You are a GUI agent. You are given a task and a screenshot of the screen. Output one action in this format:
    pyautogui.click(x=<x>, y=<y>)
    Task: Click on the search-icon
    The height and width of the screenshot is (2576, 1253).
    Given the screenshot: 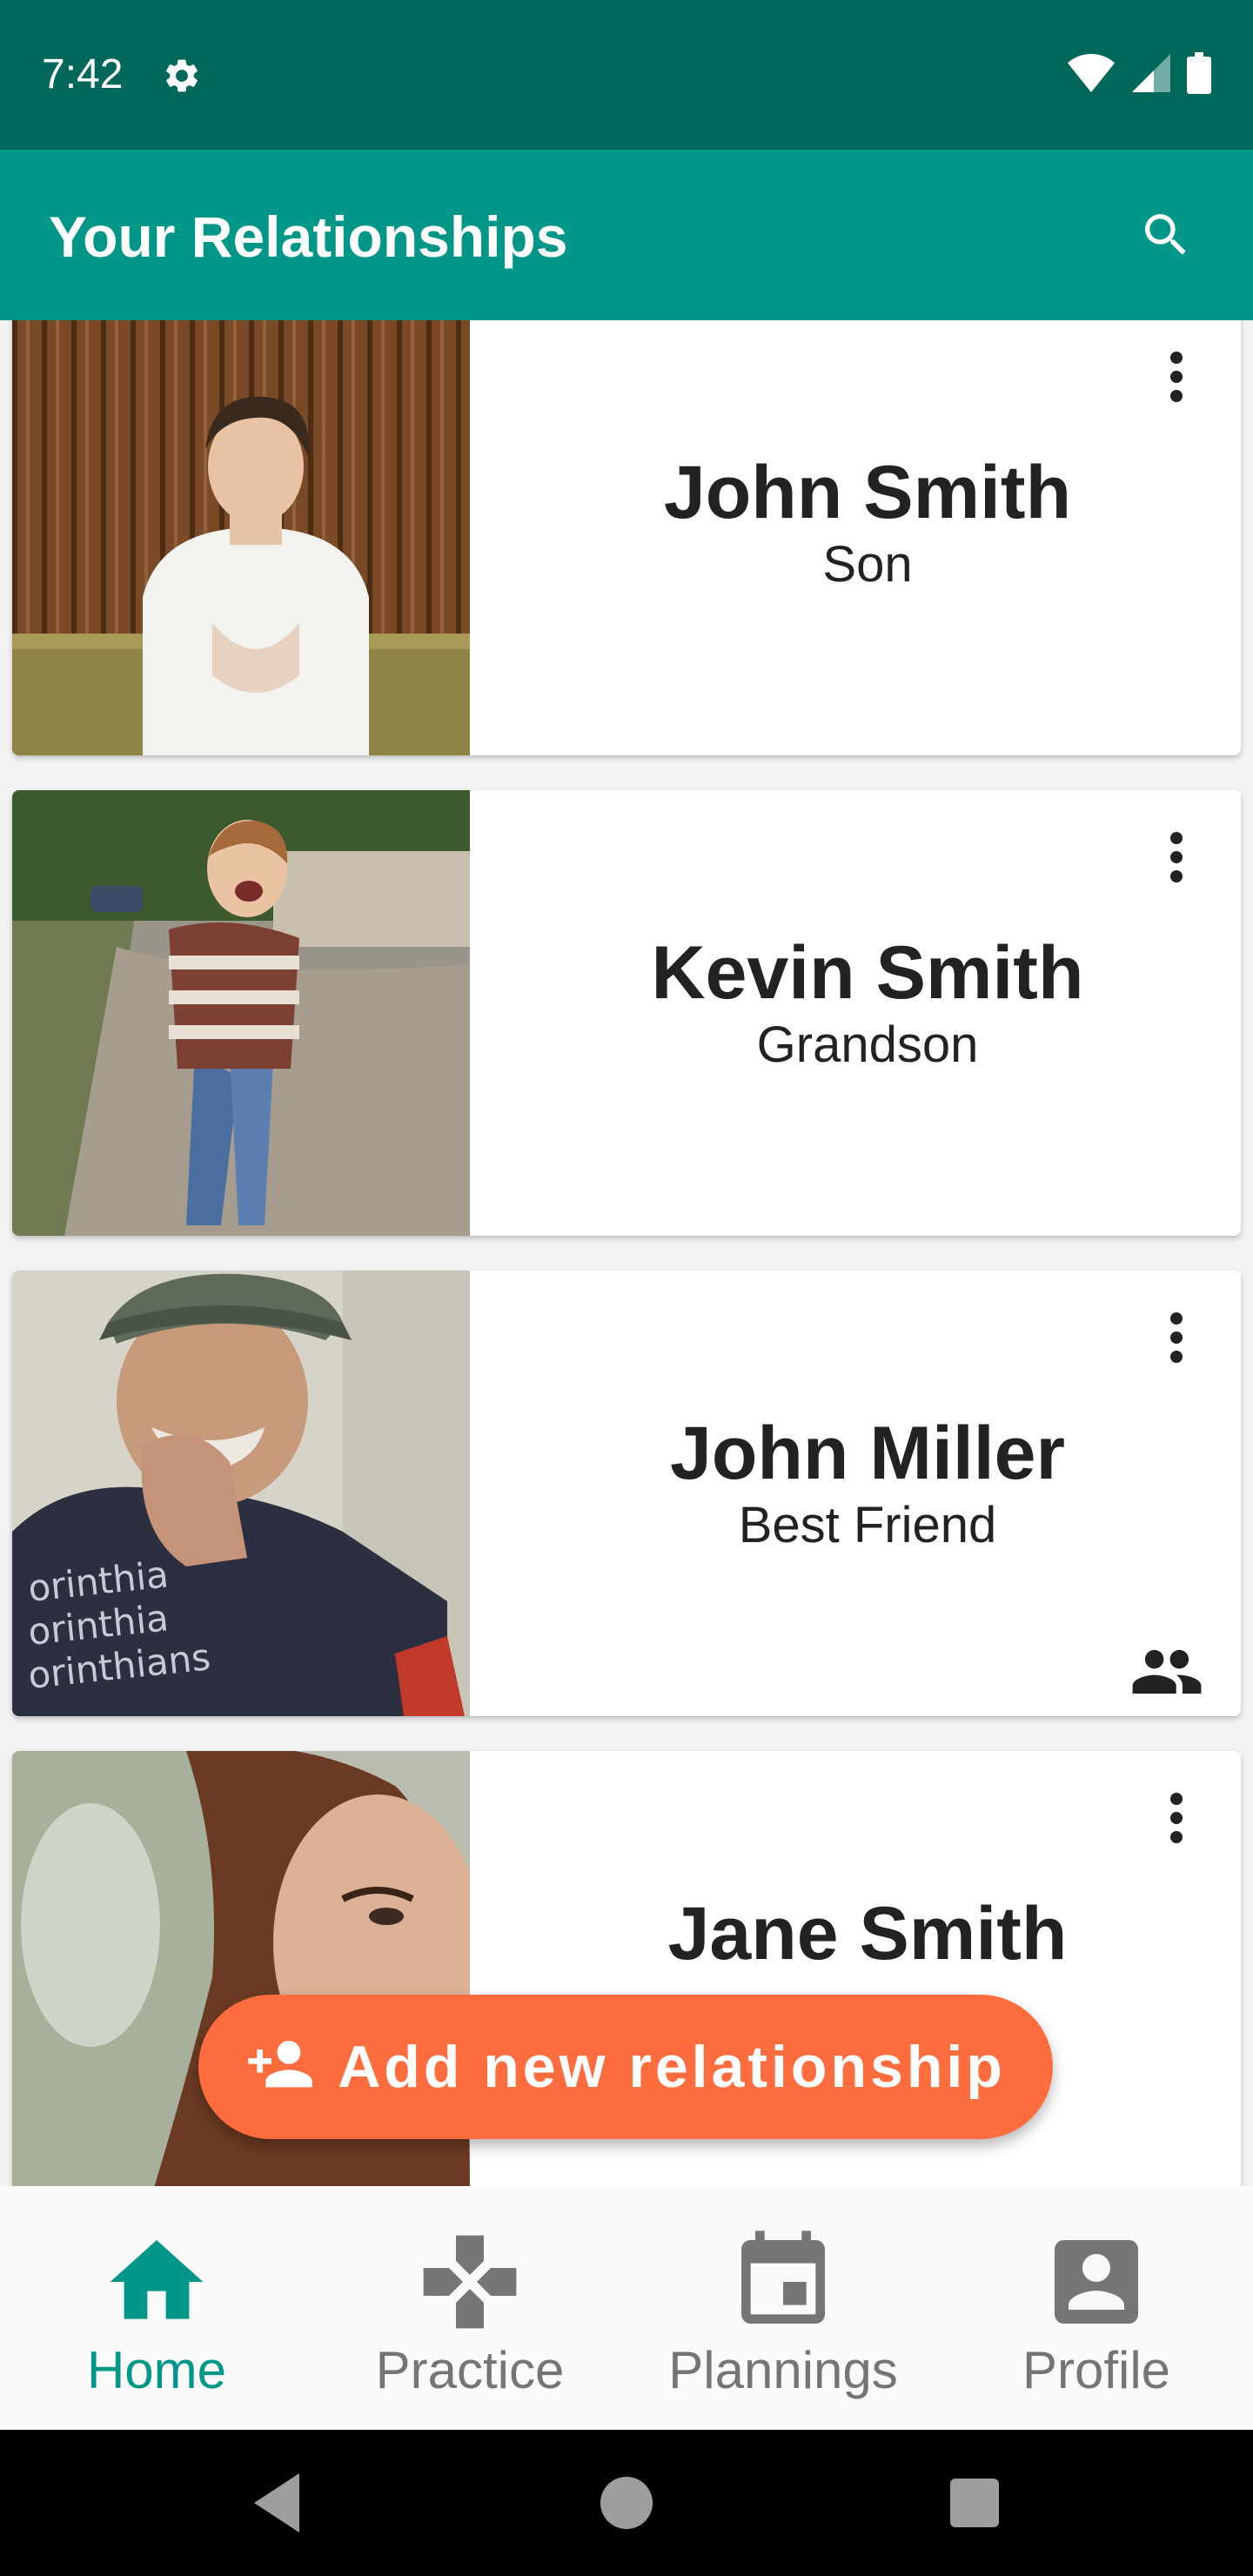 What is the action you would take?
    pyautogui.click(x=1165, y=234)
    